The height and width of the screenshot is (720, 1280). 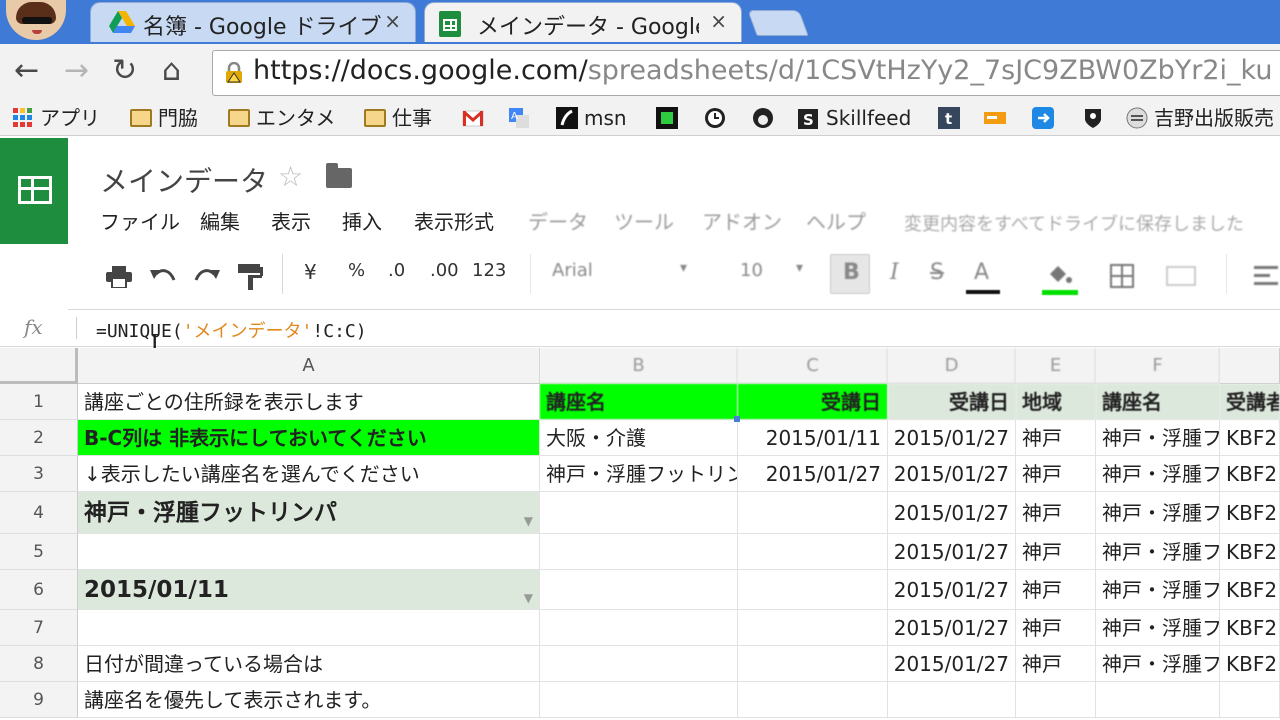 What do you see at coordinates (1158, 402) in the screenshot?
I see `cell-f1: 講座名` at bounding box center [1158, 402].